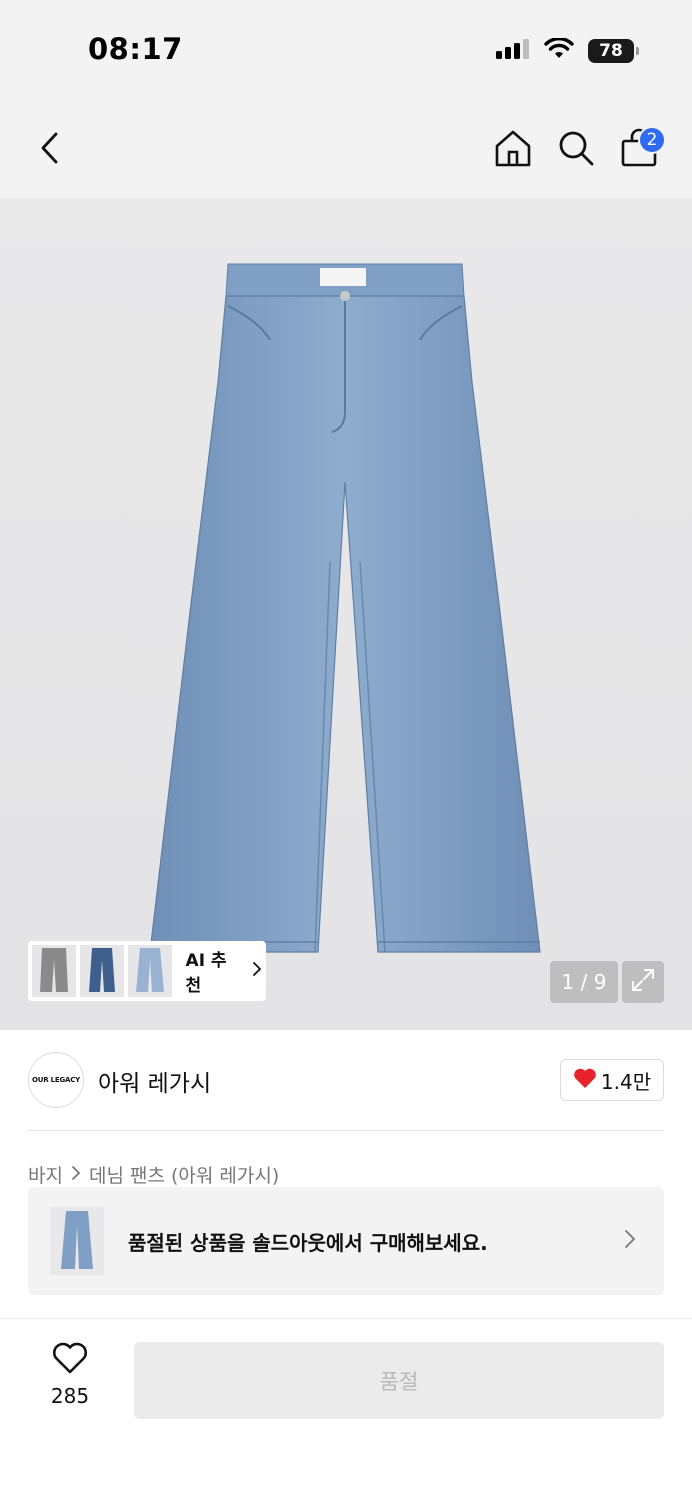 This screenshot has width=692, height=1500. I want to click on image-page-counter: 1 / 9, so click(584, 982).